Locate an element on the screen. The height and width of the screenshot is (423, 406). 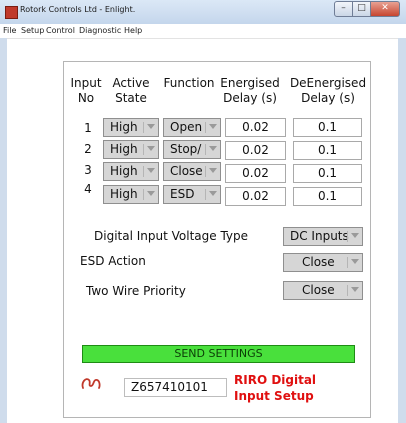
window-controls: – □ ✕ is located at coordinates (367, 9).